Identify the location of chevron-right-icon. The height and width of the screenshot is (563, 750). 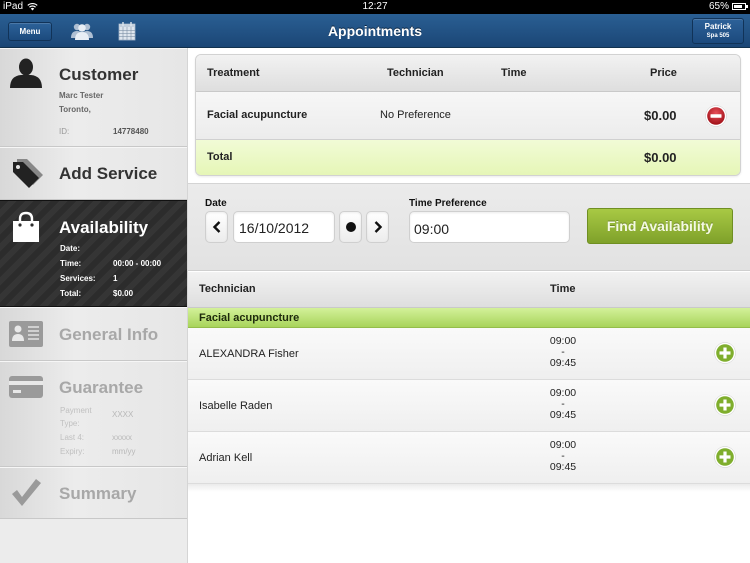
(378, 227).